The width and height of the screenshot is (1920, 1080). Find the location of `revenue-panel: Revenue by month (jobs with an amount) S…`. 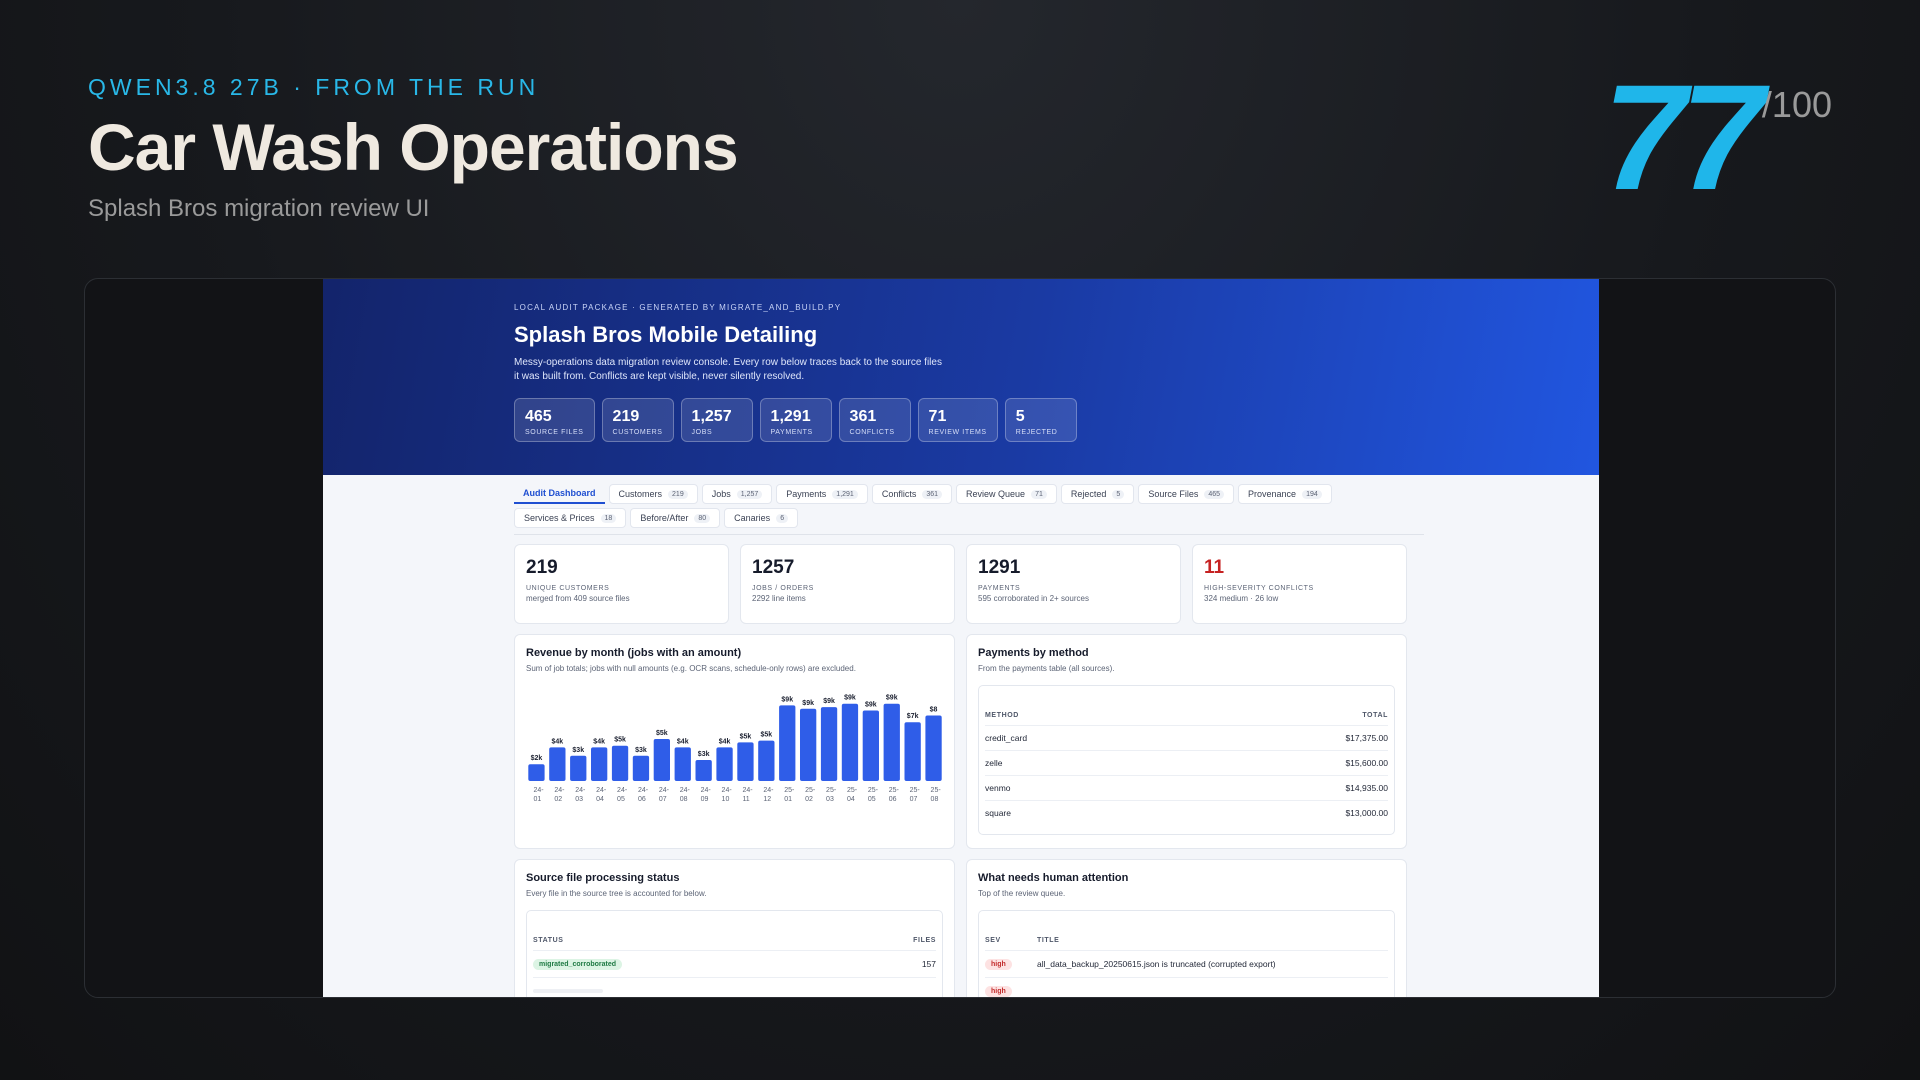

revenue-panel: Revenue by month (jobs with an amount) S… is located at coordinates (734, 741).